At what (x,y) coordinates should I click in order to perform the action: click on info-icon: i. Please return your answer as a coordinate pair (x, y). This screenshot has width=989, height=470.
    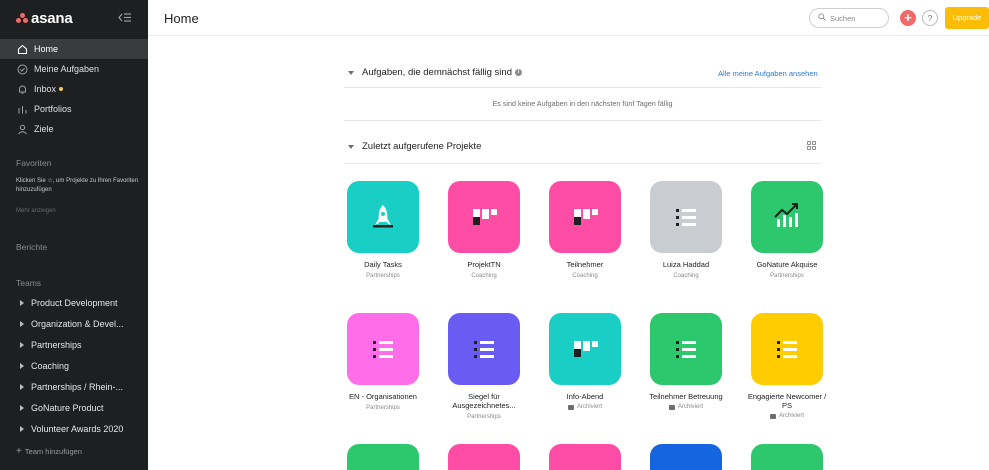
    Looking at the image, I should click on (518, 72).